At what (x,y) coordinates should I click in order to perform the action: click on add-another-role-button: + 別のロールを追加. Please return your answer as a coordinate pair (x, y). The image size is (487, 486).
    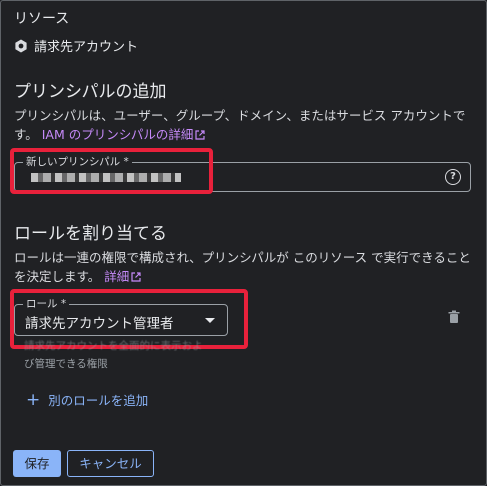
    Looking at the image, I should click on (87, 399).